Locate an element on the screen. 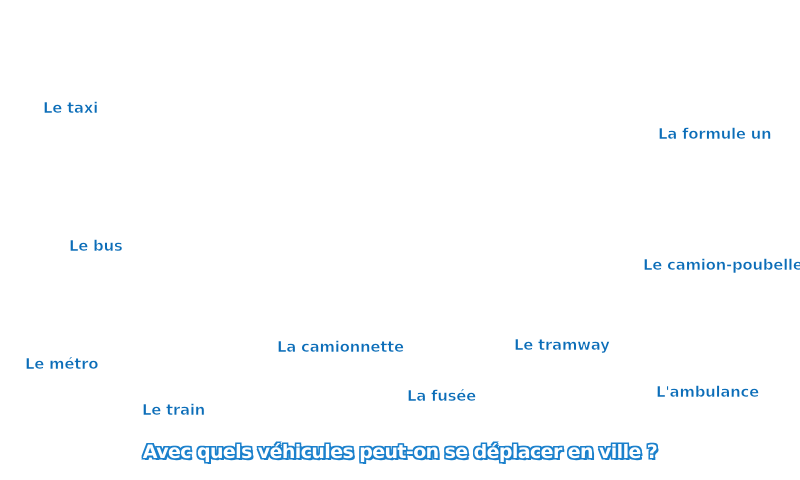 This screenshot has width=800, height=480. word-card-camionnette: La camionnette is located at coordinates (341, 347).